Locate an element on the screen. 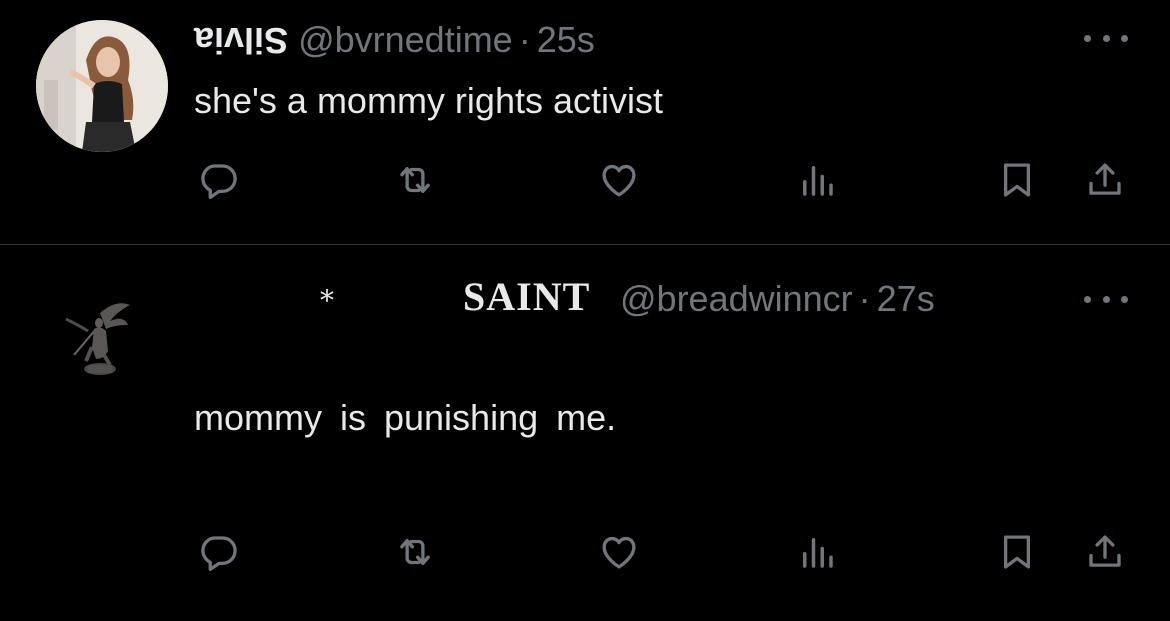  tweet-header: Silvia @bvrnedtime · 25s is located at coordinates (394, 40).